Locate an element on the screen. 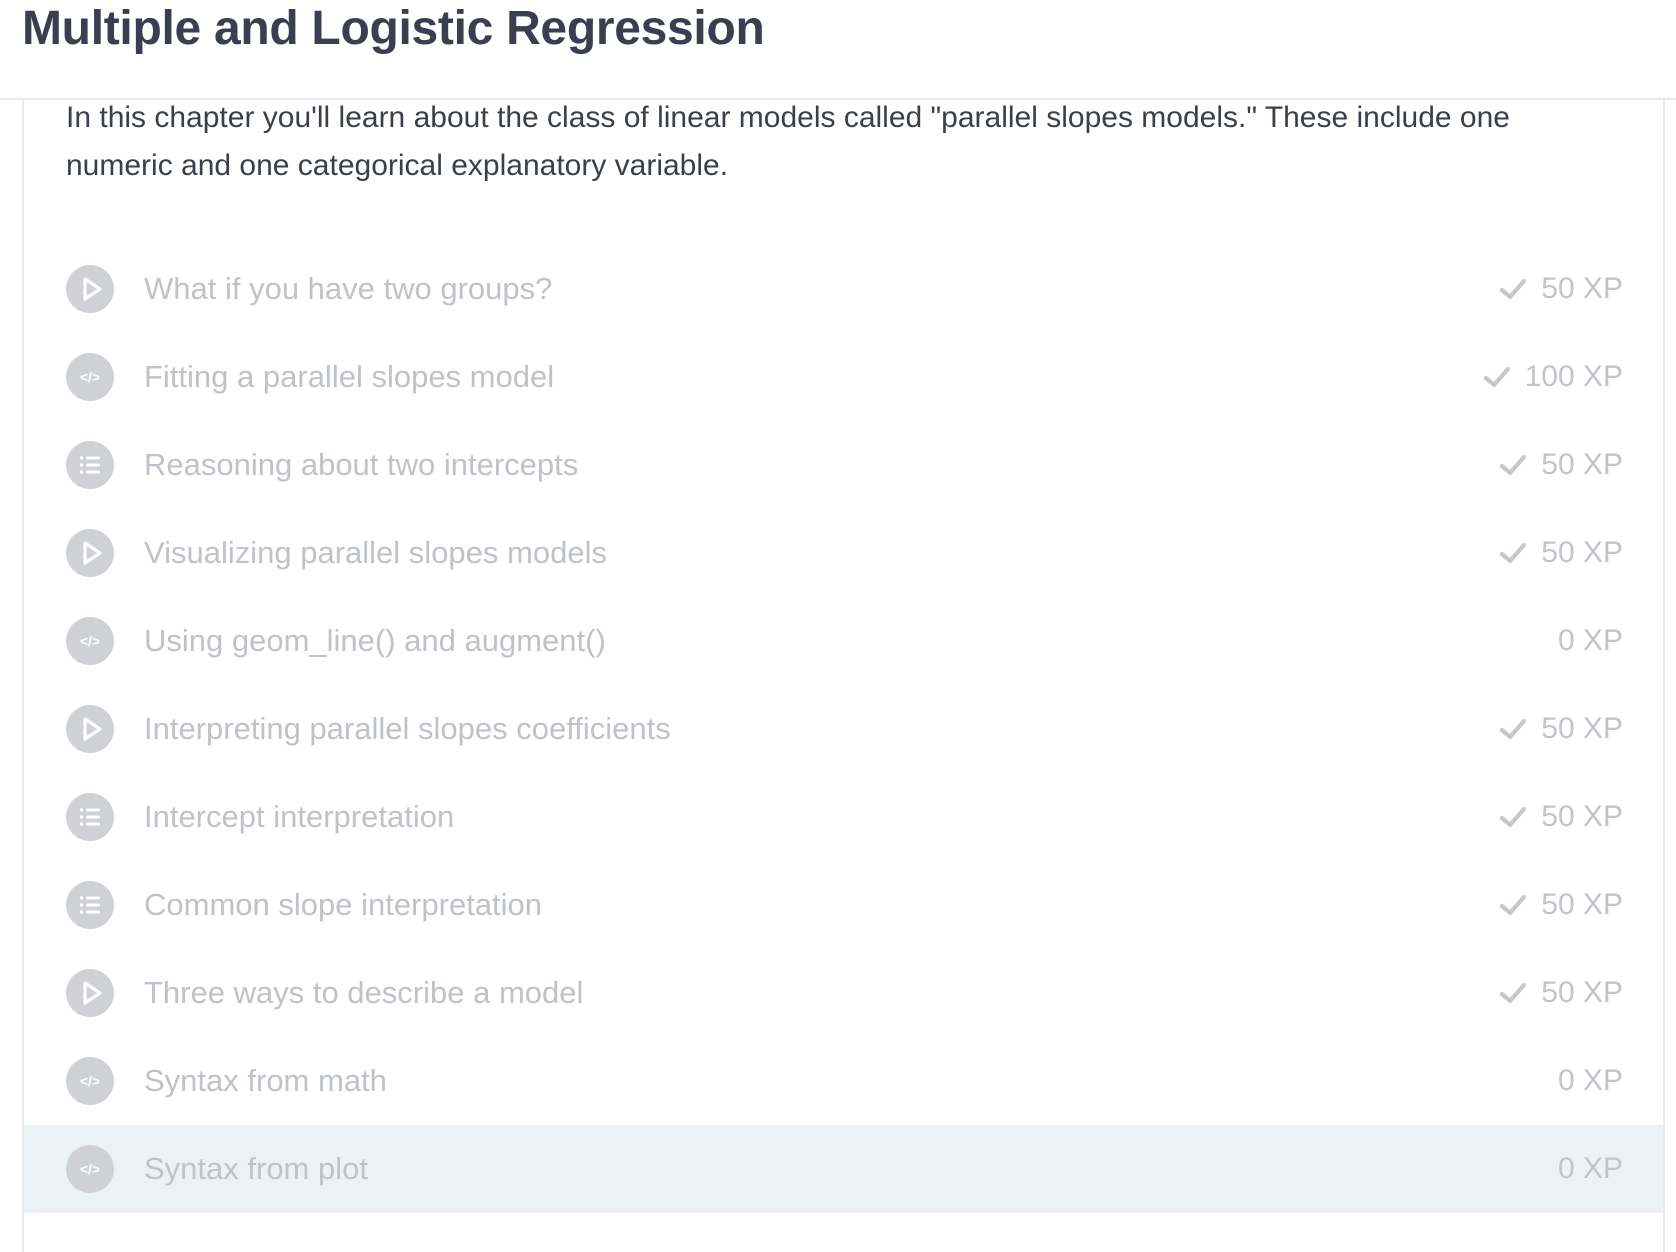  exercise-row: </> Using geom_line() and augment() 0 XP is located at coordinates (843, 641).